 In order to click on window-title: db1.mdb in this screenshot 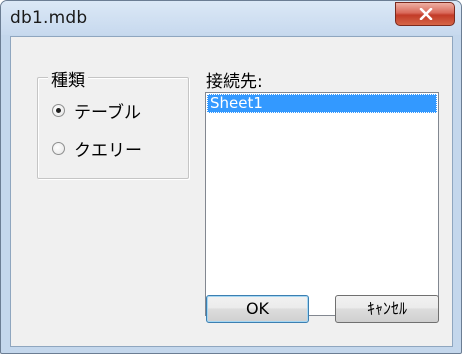, I will do `click(49, 18)`.